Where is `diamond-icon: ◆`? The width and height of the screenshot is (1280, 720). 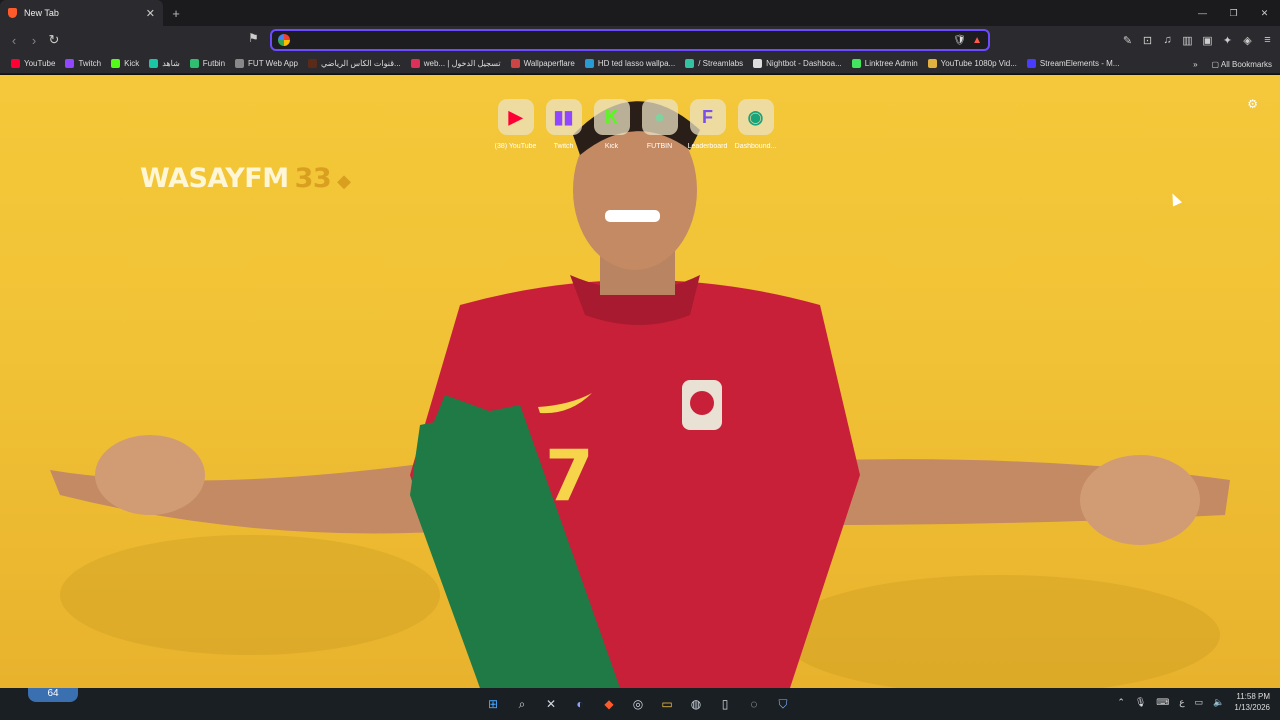 diamond-icon: ◆ is located at coordinates (344, 181).